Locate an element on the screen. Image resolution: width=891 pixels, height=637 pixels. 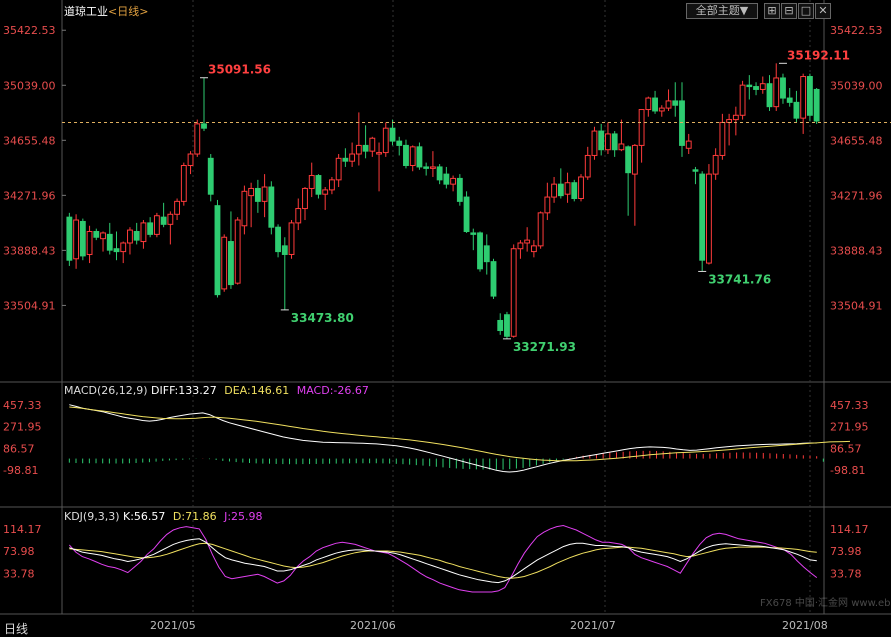
period-footer-label: 日线 is located at coordinates (16, 628).